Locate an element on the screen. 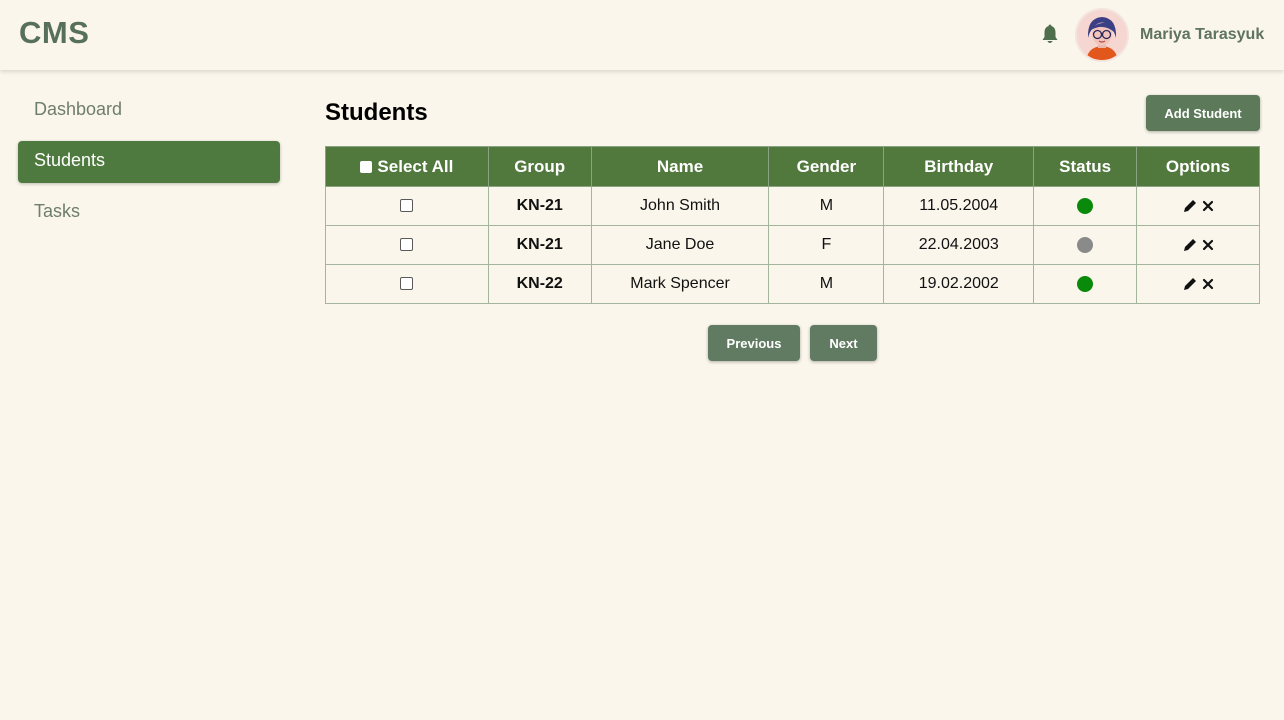 This screenshot has width=1284, height=720. app-brand: CMS is located at coordinates (54, 33).